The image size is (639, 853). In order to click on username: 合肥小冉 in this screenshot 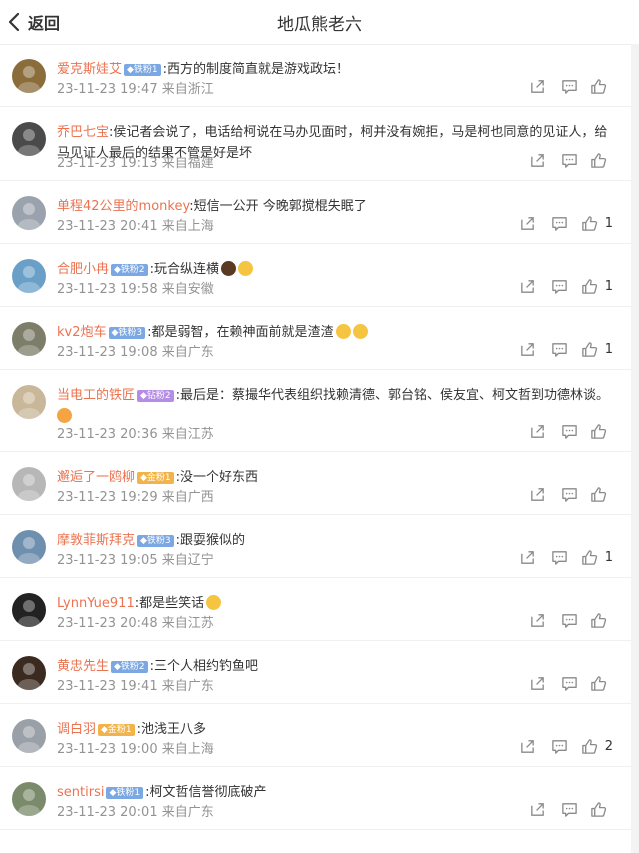, I will do `click(83, 269)`.